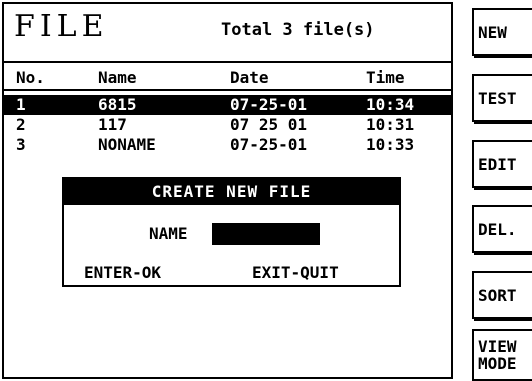 Image resolution: width=532 pixels, height=381 pixels. Describe the element at coordinates (127, 144) in the screenshot. I see `row-name: NONAME` at that location.